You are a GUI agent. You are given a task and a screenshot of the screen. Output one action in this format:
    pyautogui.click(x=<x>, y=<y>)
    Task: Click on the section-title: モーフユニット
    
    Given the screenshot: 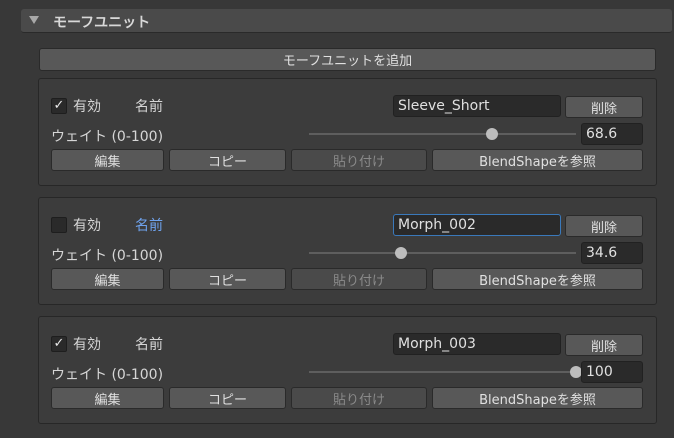 What is the action you would take?
    pyautogui.click(x=102, y=23)
    